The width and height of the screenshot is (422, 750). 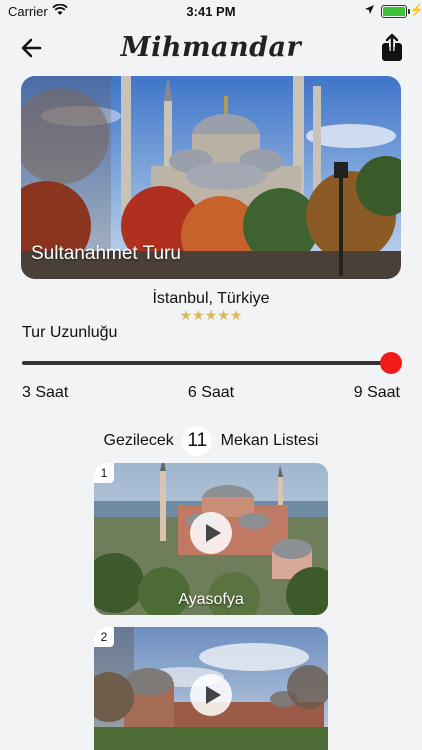 What do you see at coordinates (211, 599) in the screenshot?
I see `place-name: Ayasofya` at bounding box center [211, 599].